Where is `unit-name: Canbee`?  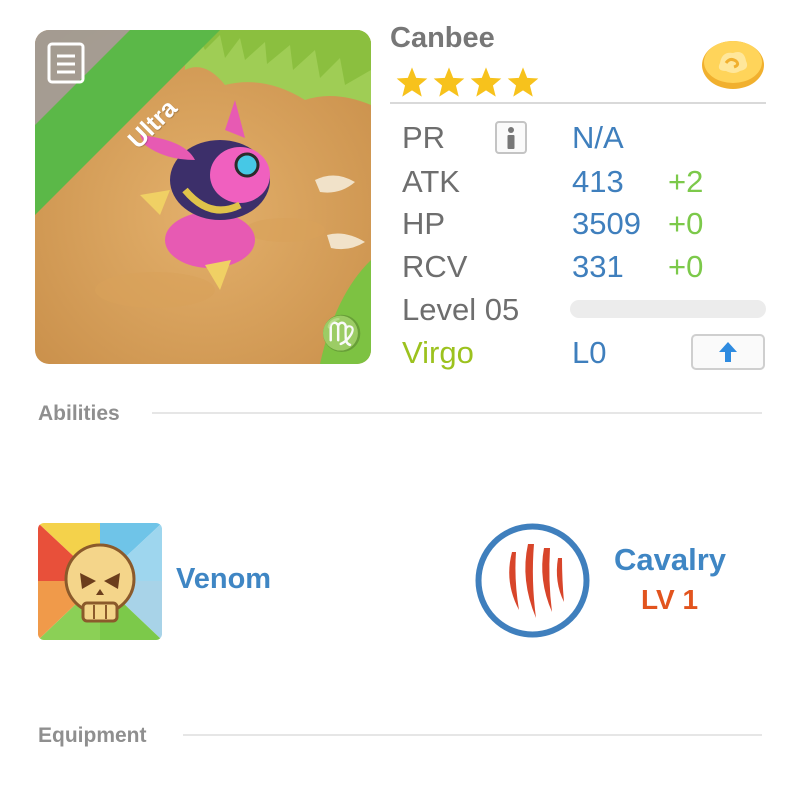 unit-name: Canbee is located at coordinates (442, 38).